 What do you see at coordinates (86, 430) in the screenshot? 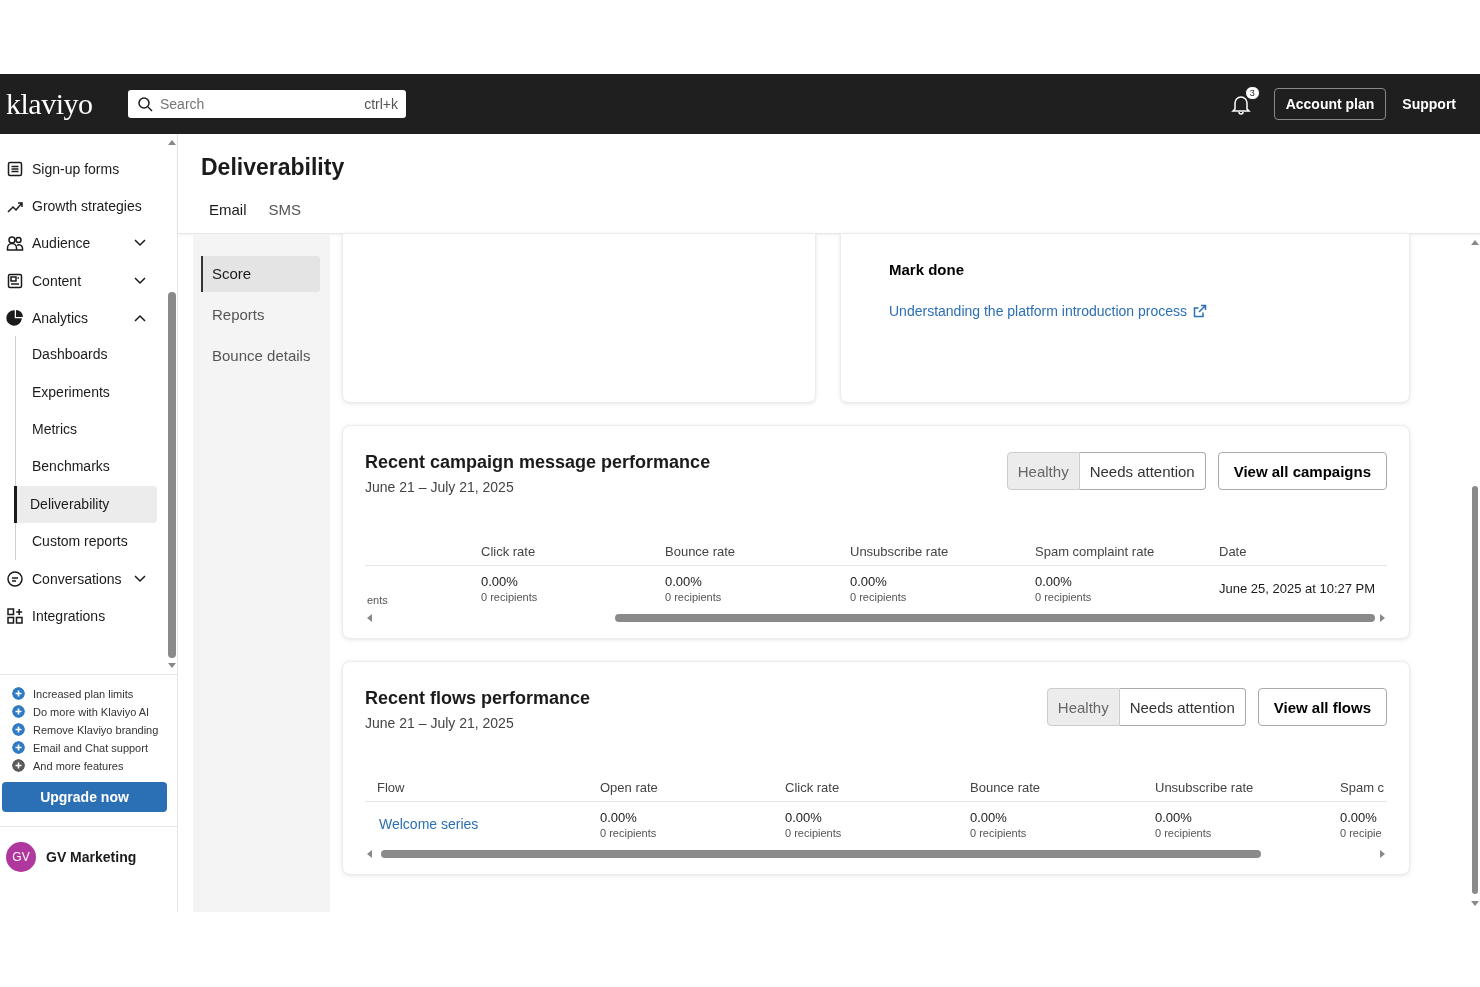
I see `sidebar-subitem: Metrics` at bounding box center [86, 430].